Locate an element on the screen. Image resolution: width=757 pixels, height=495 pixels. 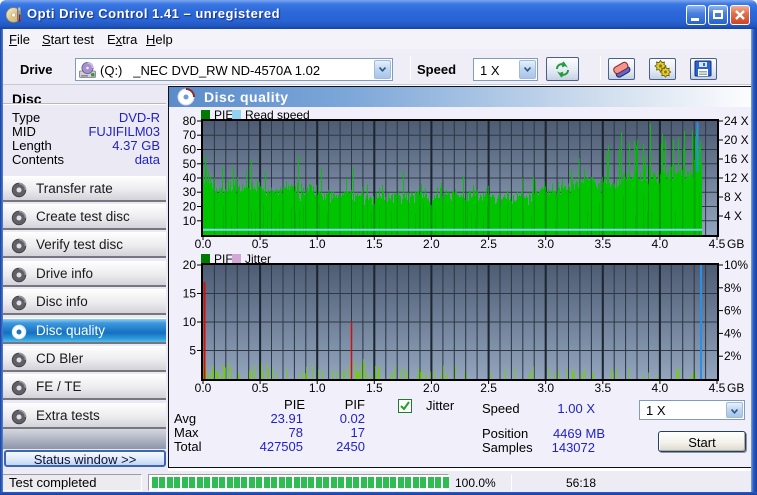
svg-text: 8% is located at coordinates (733, 288).